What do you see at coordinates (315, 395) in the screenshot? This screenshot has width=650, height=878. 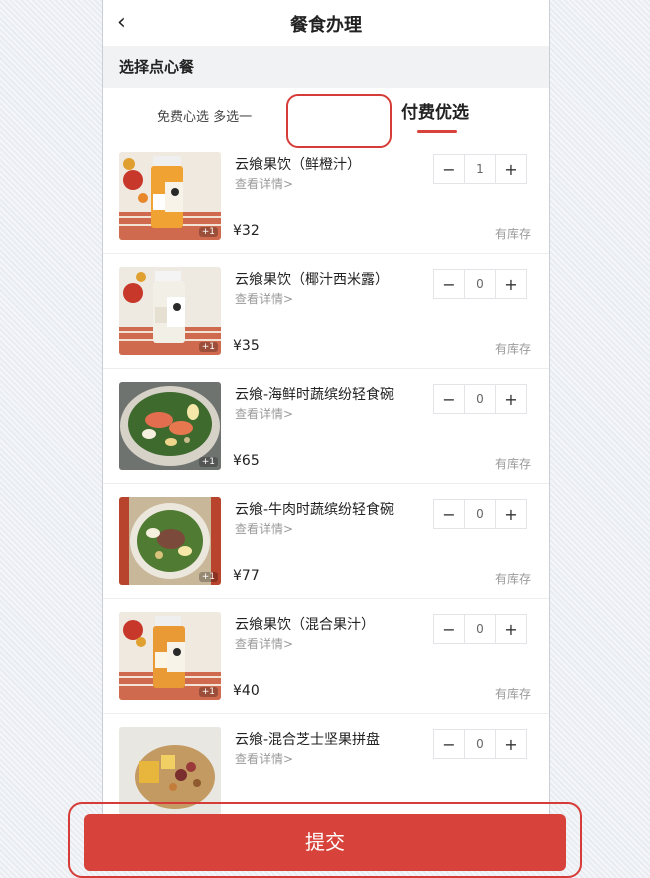 I see `item-name: 云飨-海鲜时蔬缤纷轻食碗` at bounding box center [315, 395].